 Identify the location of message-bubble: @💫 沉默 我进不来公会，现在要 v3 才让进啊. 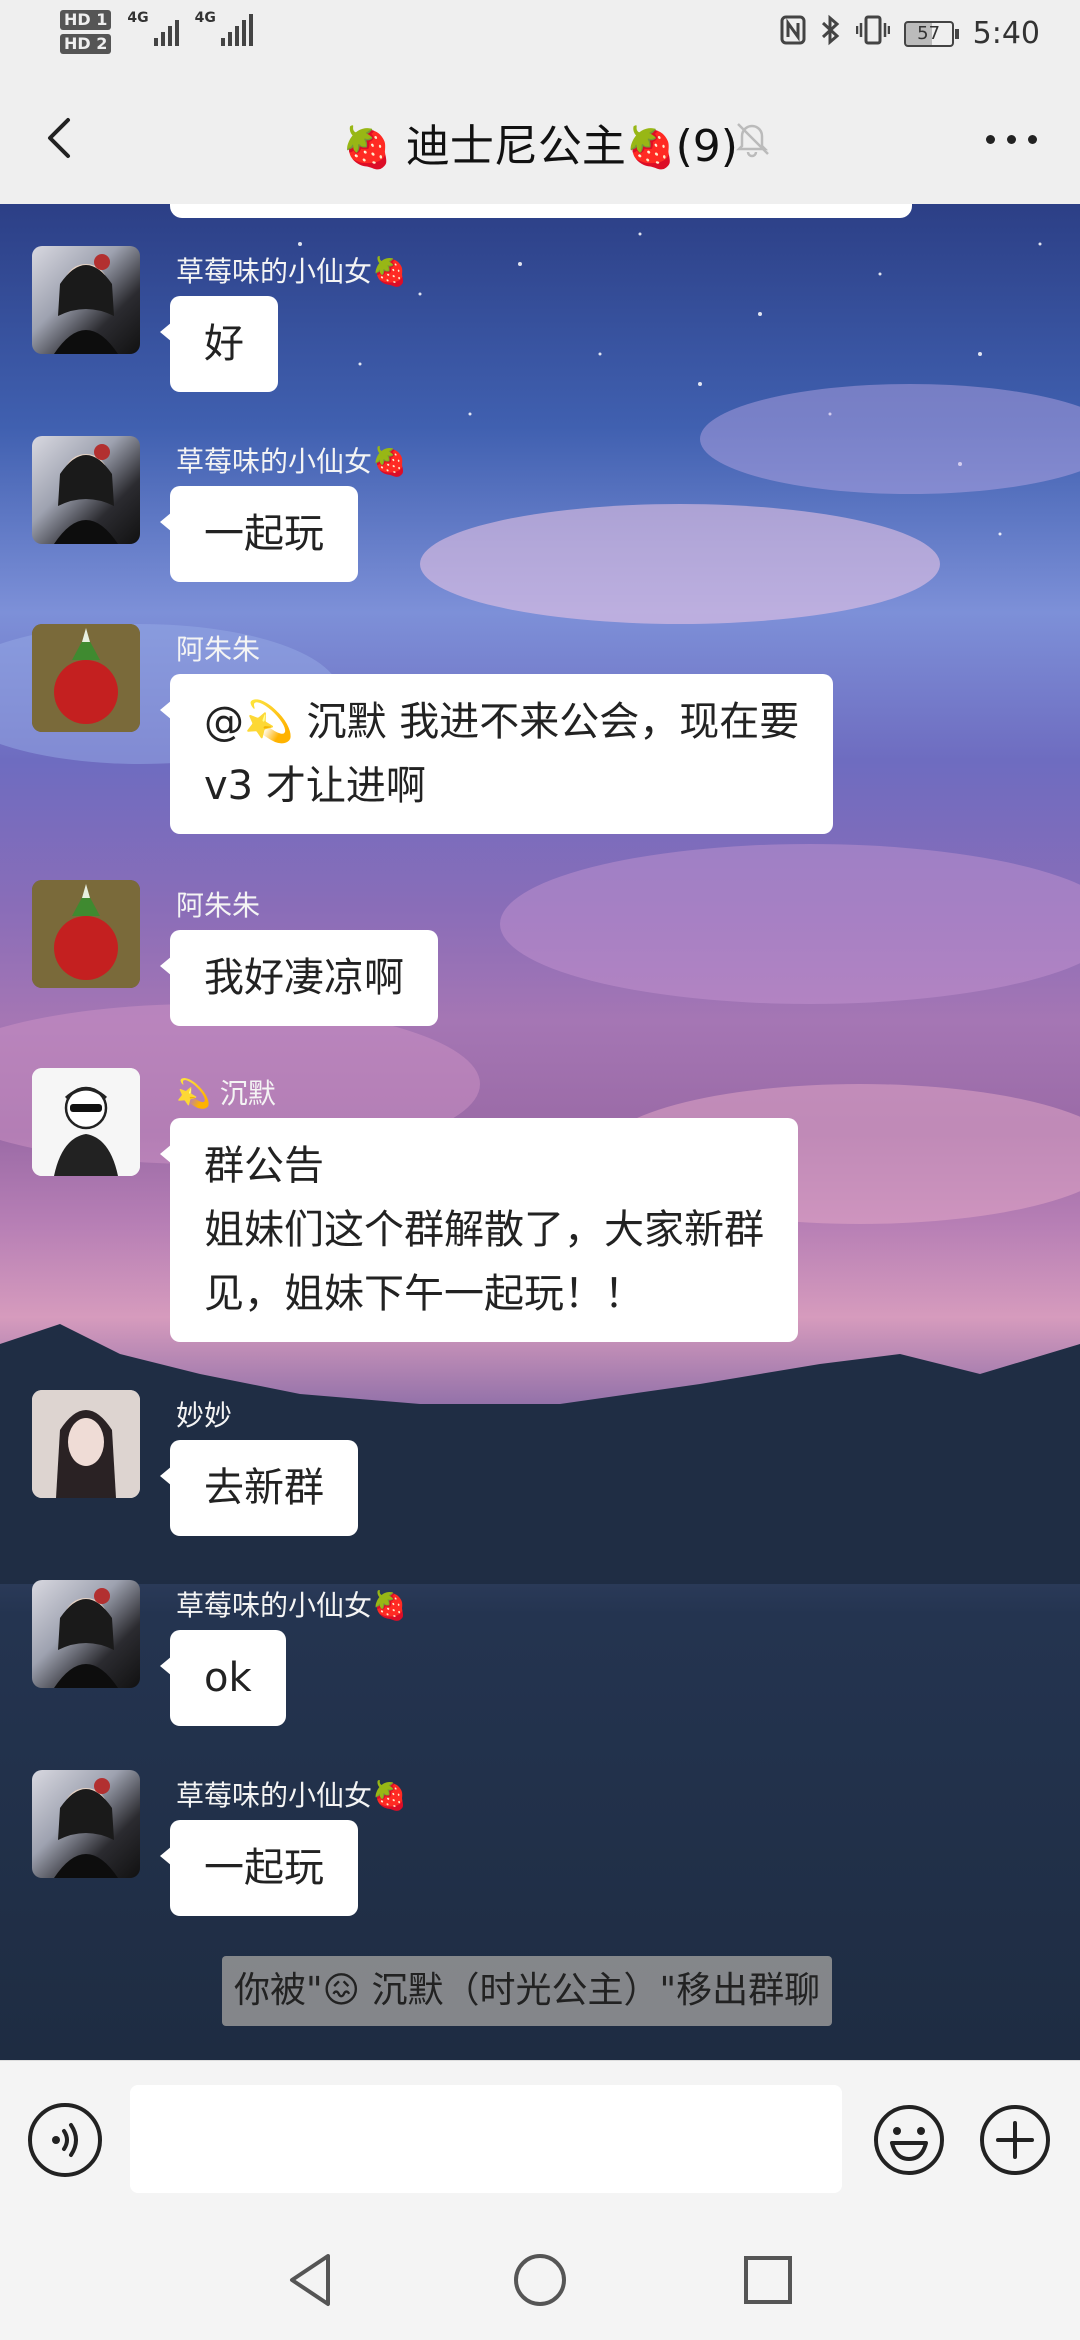
(497, 754).